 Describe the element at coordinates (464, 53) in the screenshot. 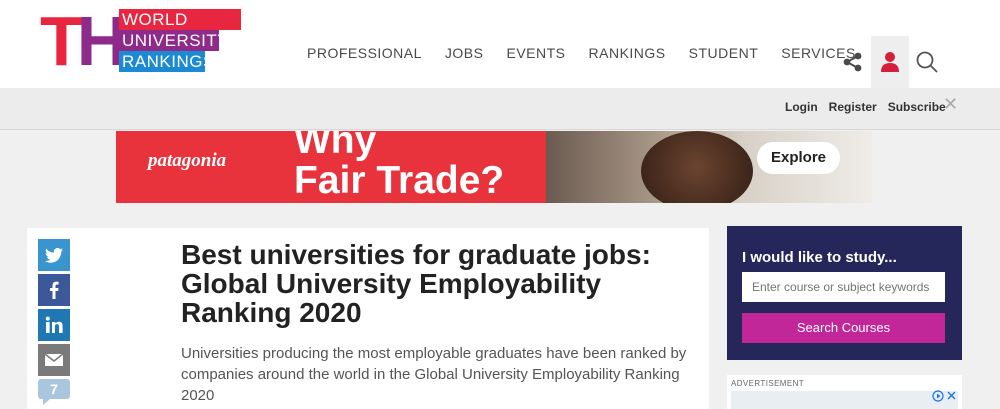

I see `nav-jobs: JOBS` at that location.